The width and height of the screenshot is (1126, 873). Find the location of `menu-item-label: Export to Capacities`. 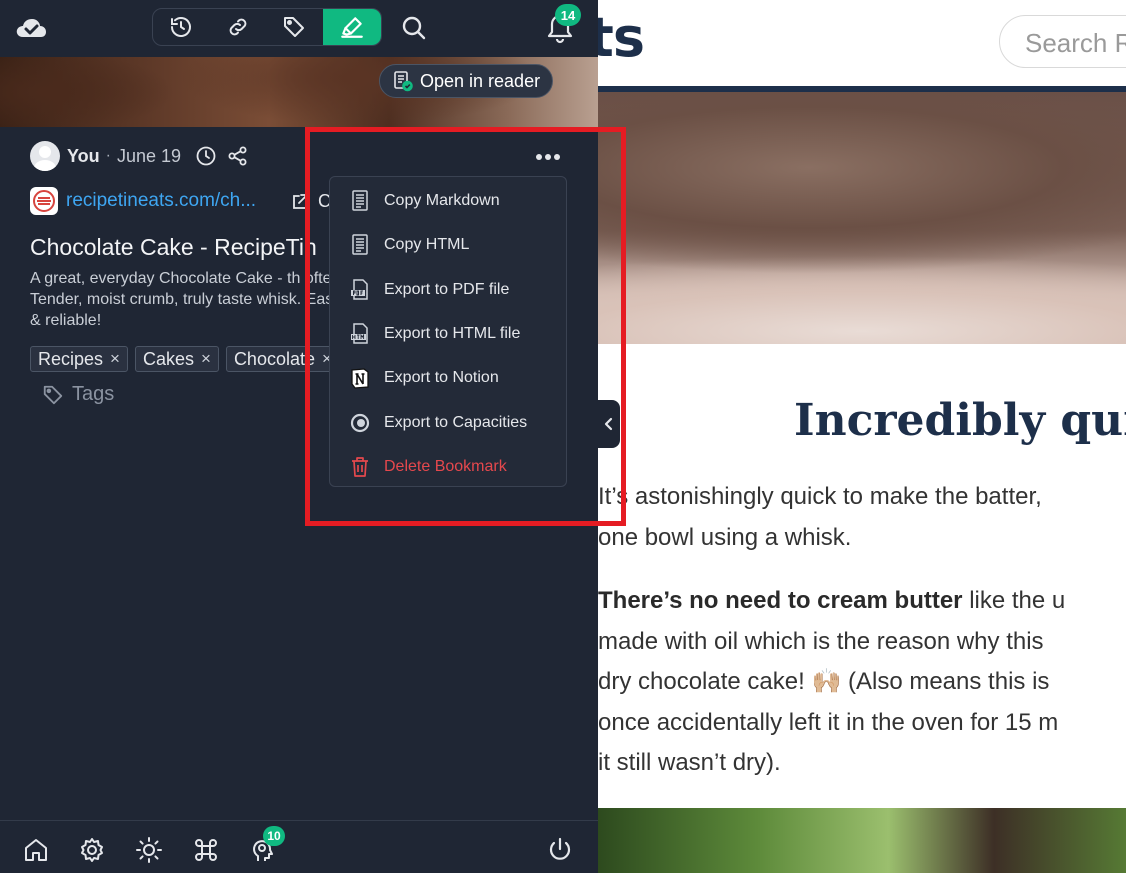

menu-item-label: Export to Capacities is located at coordinates (456, 422).